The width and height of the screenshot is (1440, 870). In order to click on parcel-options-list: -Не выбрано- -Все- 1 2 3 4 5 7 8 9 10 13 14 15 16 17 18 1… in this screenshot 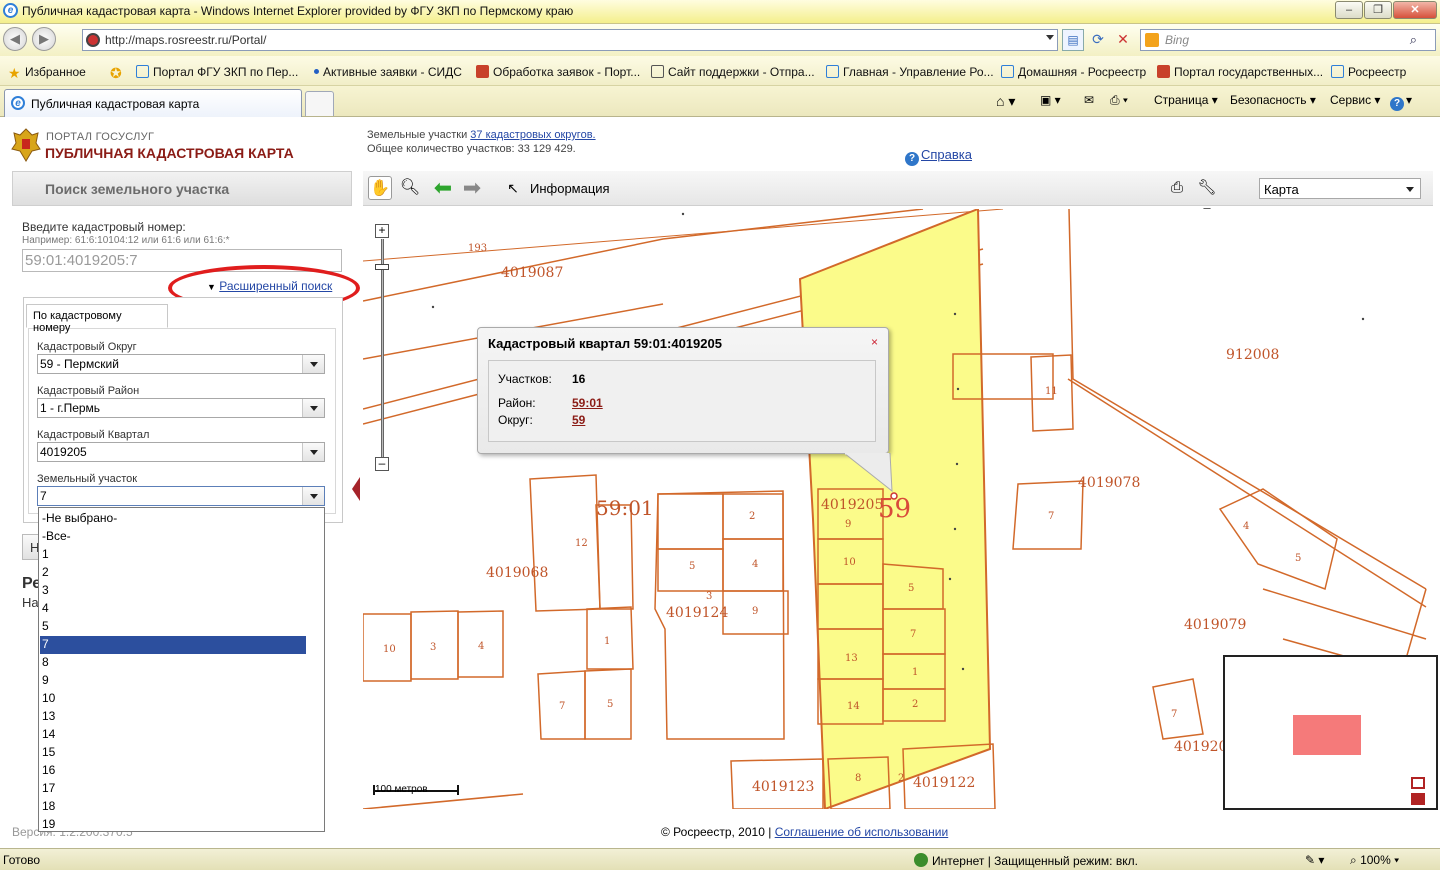, I will do `click(181, 669)`.